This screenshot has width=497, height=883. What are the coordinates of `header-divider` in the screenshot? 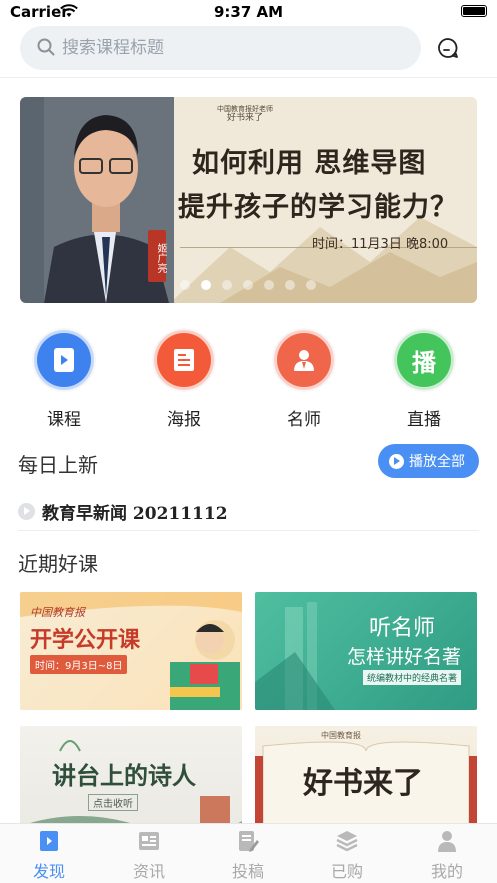 It's located at (248, 77).